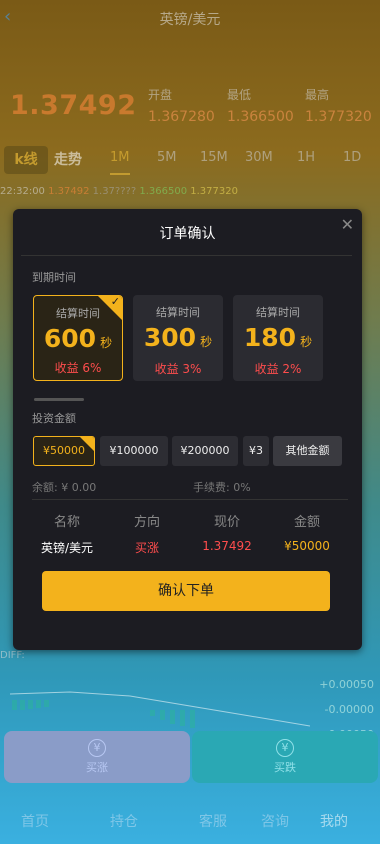 The width and height of the screenshot is (380, 844). I want to click on top-bar: ‹ 英镑/美元, so click(190, 19).